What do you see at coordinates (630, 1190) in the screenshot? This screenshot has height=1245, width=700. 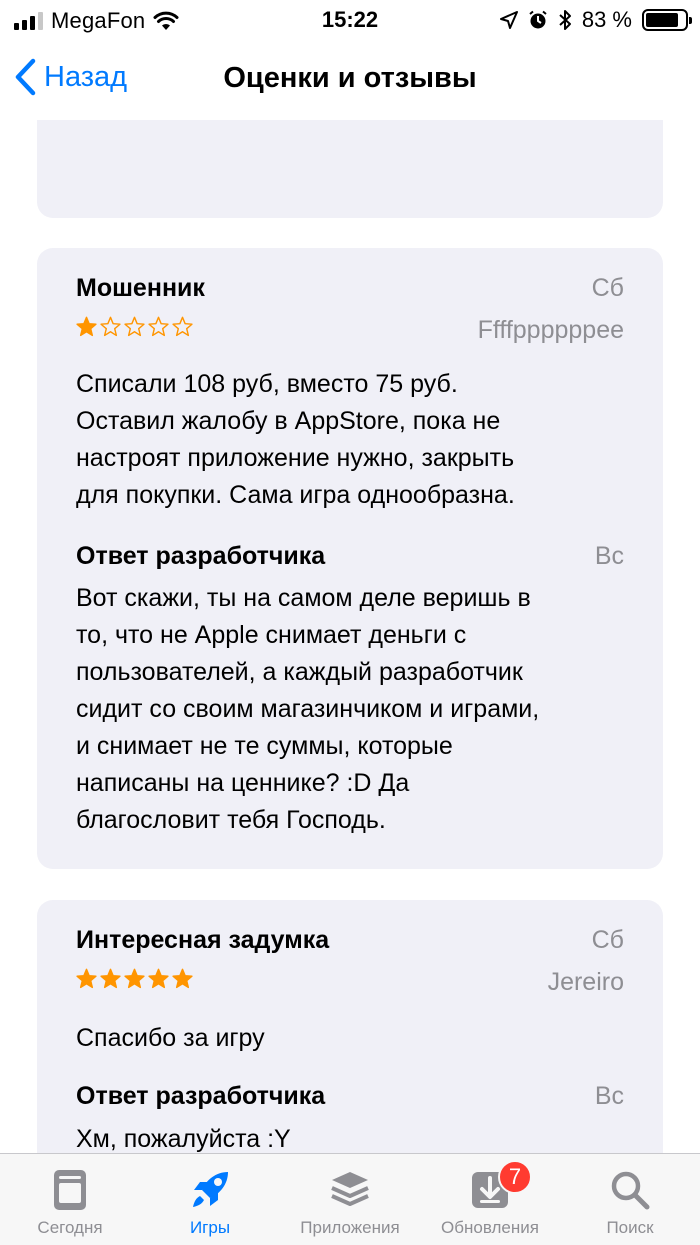 I see `search-icon` at bounding box center [630, 1190].